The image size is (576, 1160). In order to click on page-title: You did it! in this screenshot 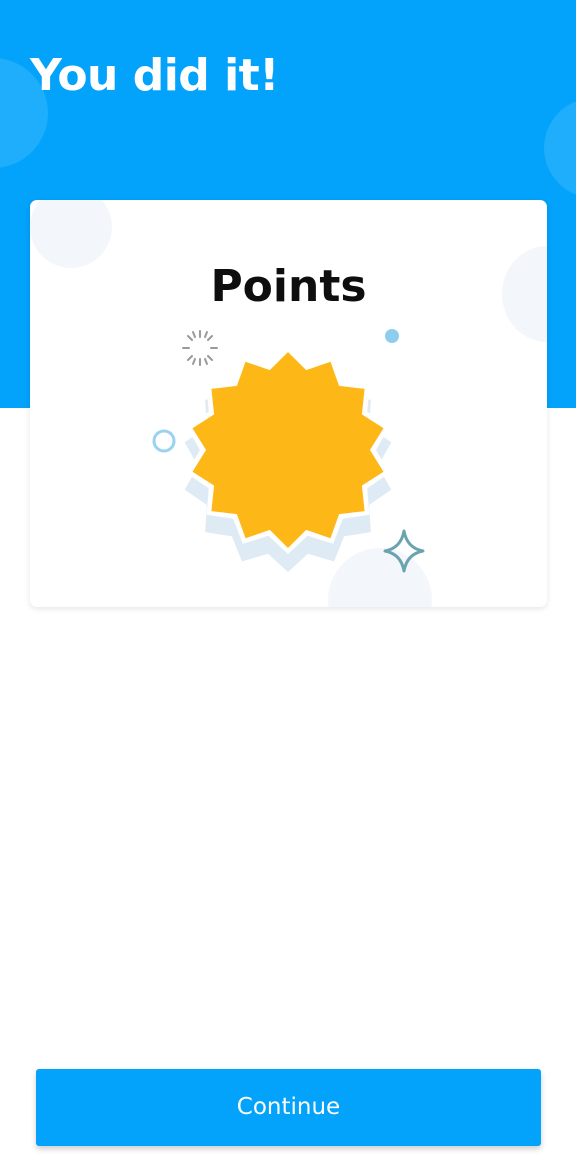, I will do `click(154, 75)`.